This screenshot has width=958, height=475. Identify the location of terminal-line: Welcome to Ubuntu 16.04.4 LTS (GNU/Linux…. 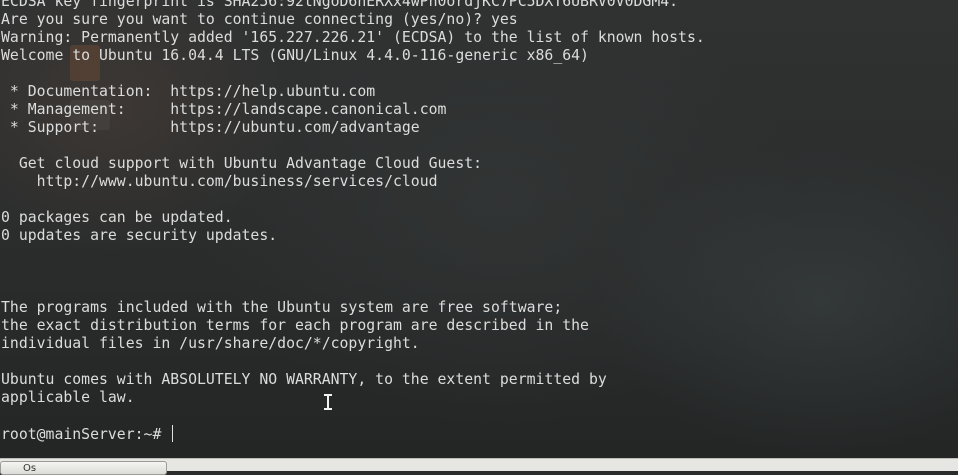
(295, 55).